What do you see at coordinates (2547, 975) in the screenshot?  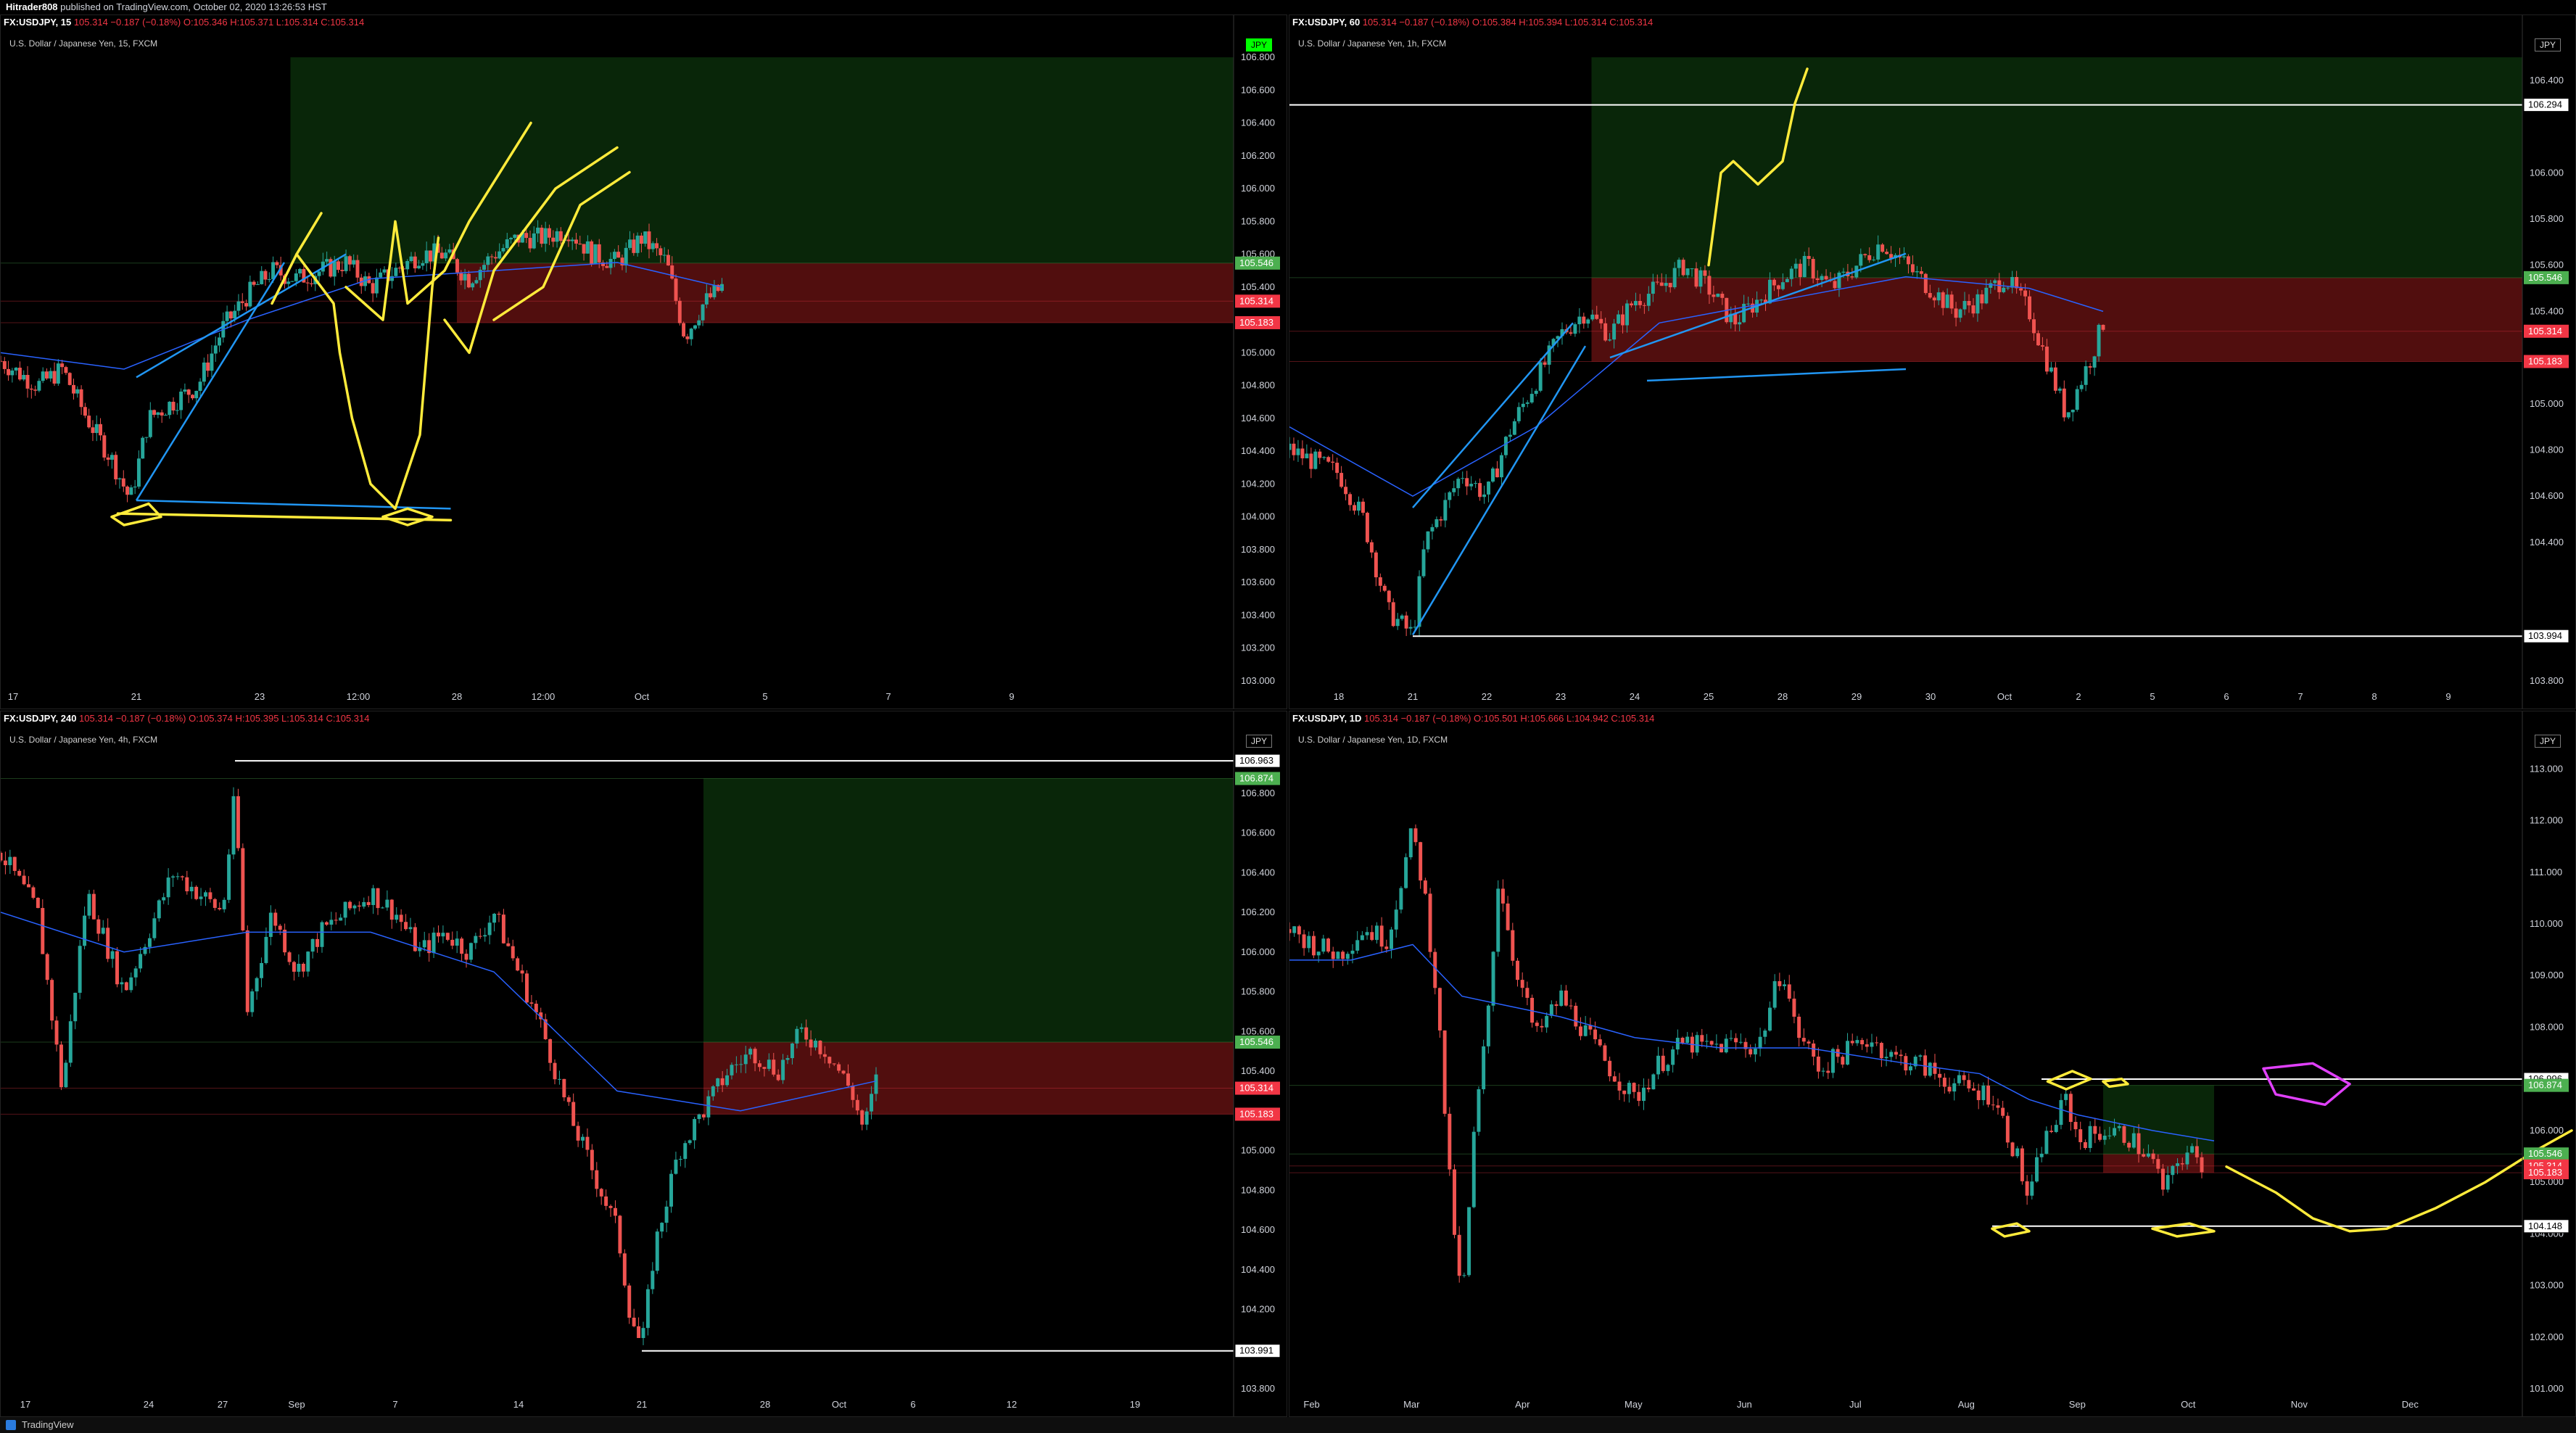 I see `price-tick-label: 109.000` at bounding box center [2547, 975].